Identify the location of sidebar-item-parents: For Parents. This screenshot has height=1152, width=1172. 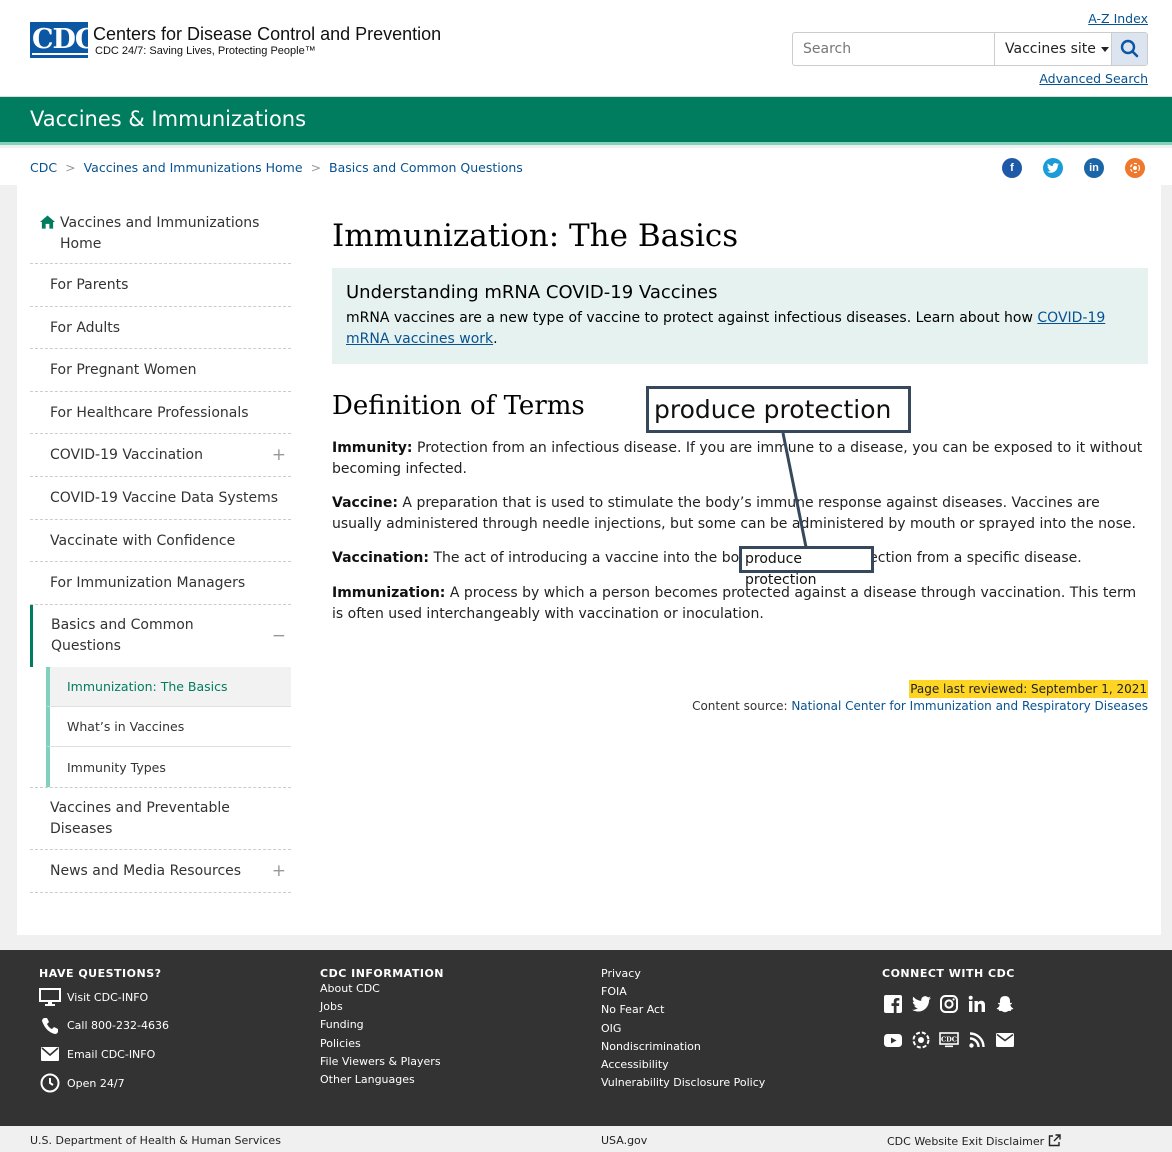
(160, 285).